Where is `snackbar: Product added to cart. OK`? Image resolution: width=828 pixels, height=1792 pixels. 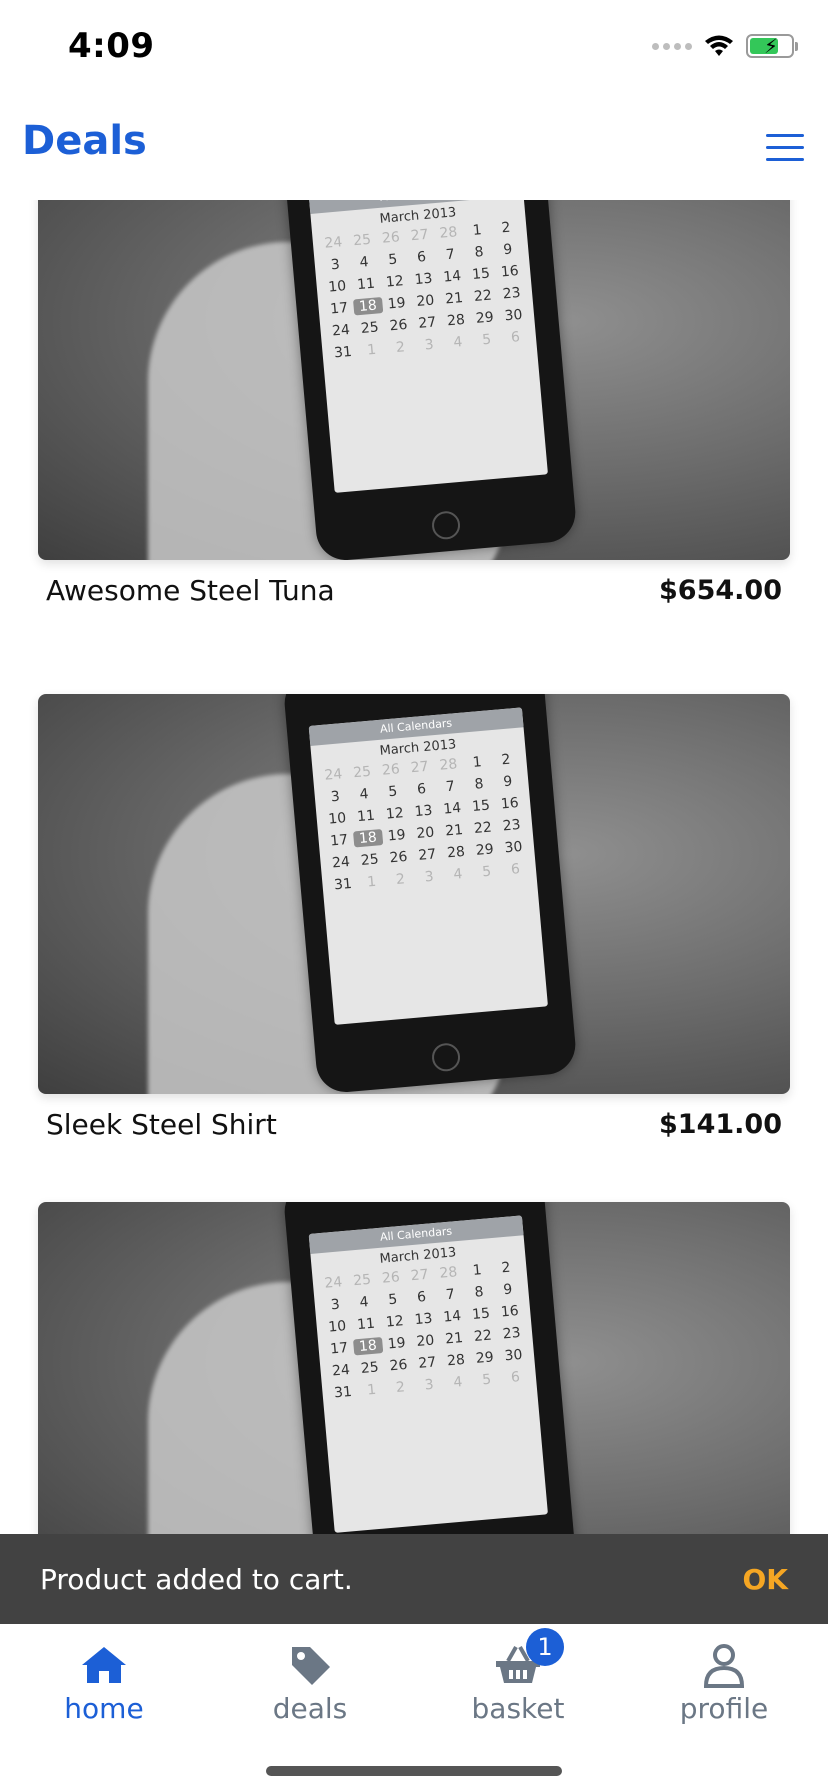
snackbar: Product added to cart. OK is located at coordinates (414, 1579).